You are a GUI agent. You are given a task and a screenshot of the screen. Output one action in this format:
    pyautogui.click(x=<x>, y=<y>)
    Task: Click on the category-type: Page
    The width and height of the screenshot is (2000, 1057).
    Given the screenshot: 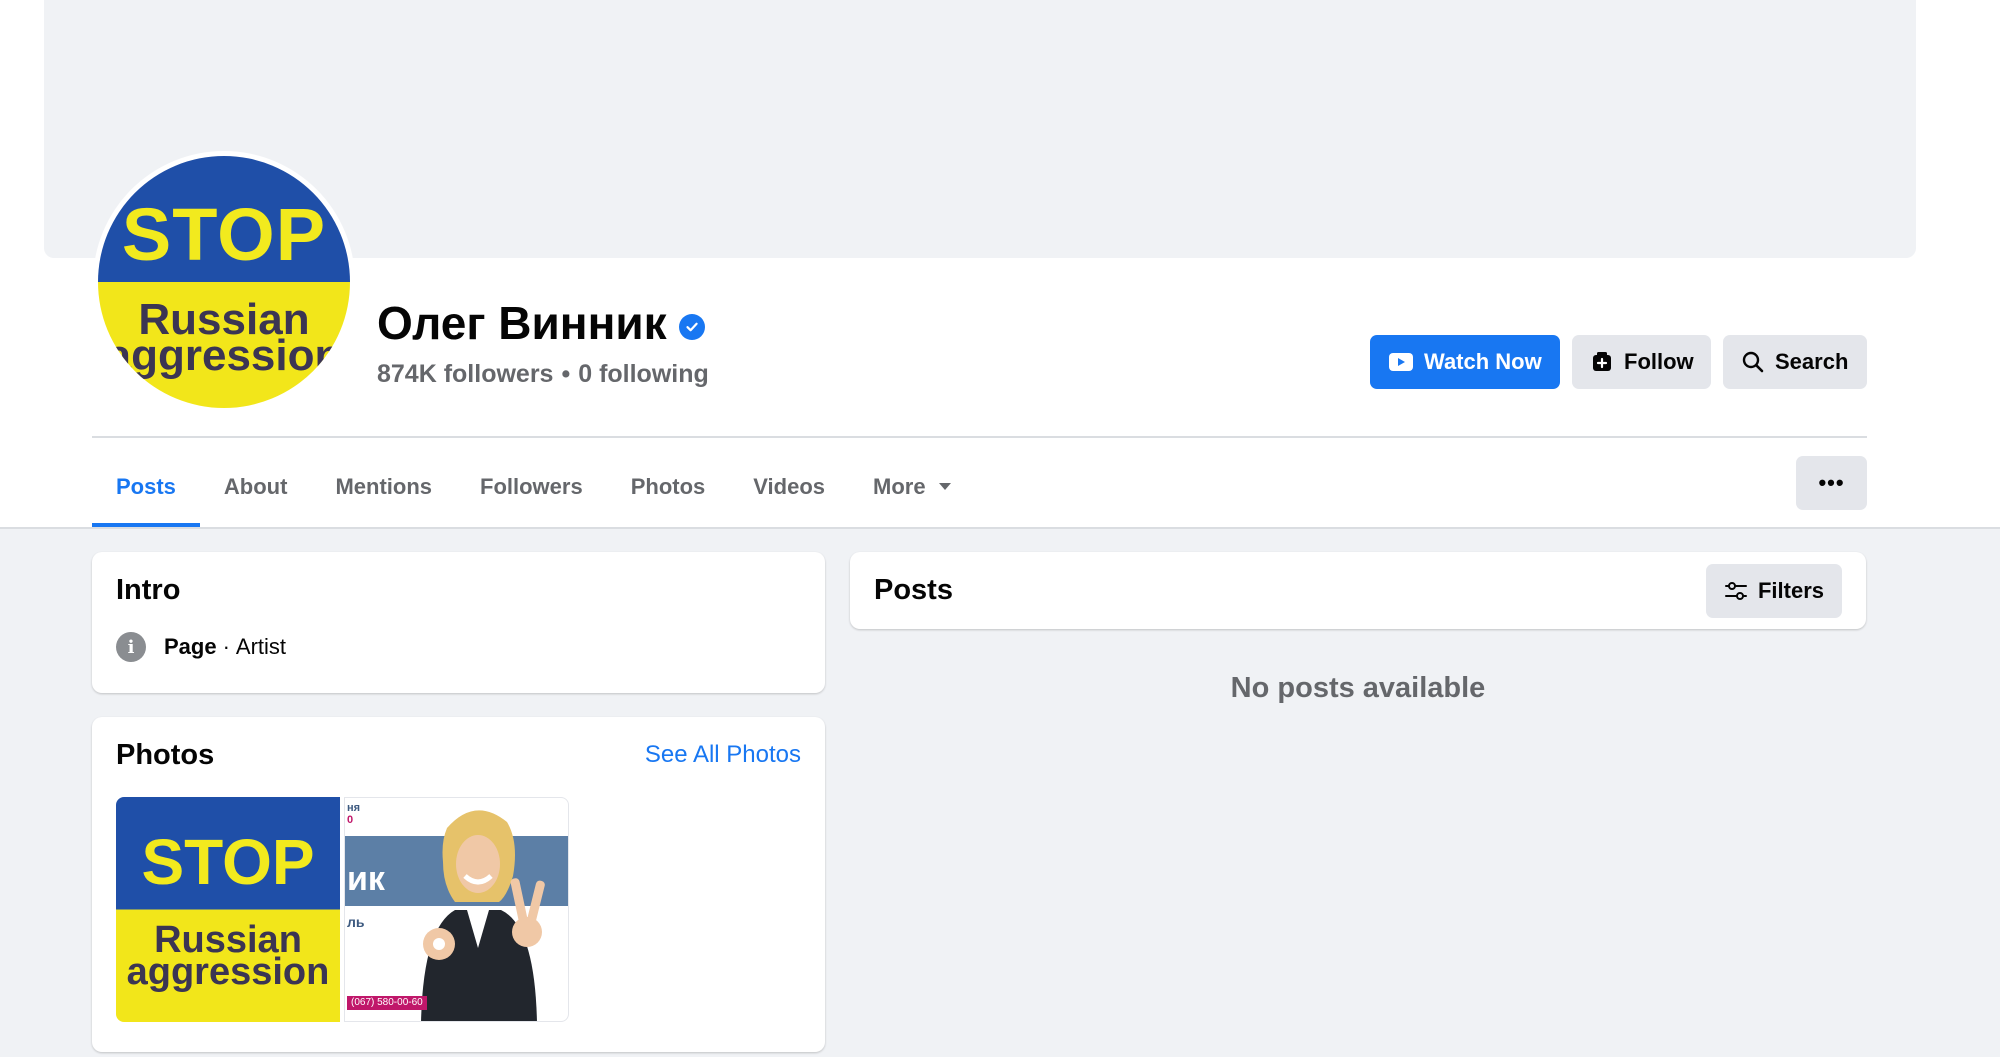 What is the action you would take?
    pyautogui.click(x=190, y=646)
    